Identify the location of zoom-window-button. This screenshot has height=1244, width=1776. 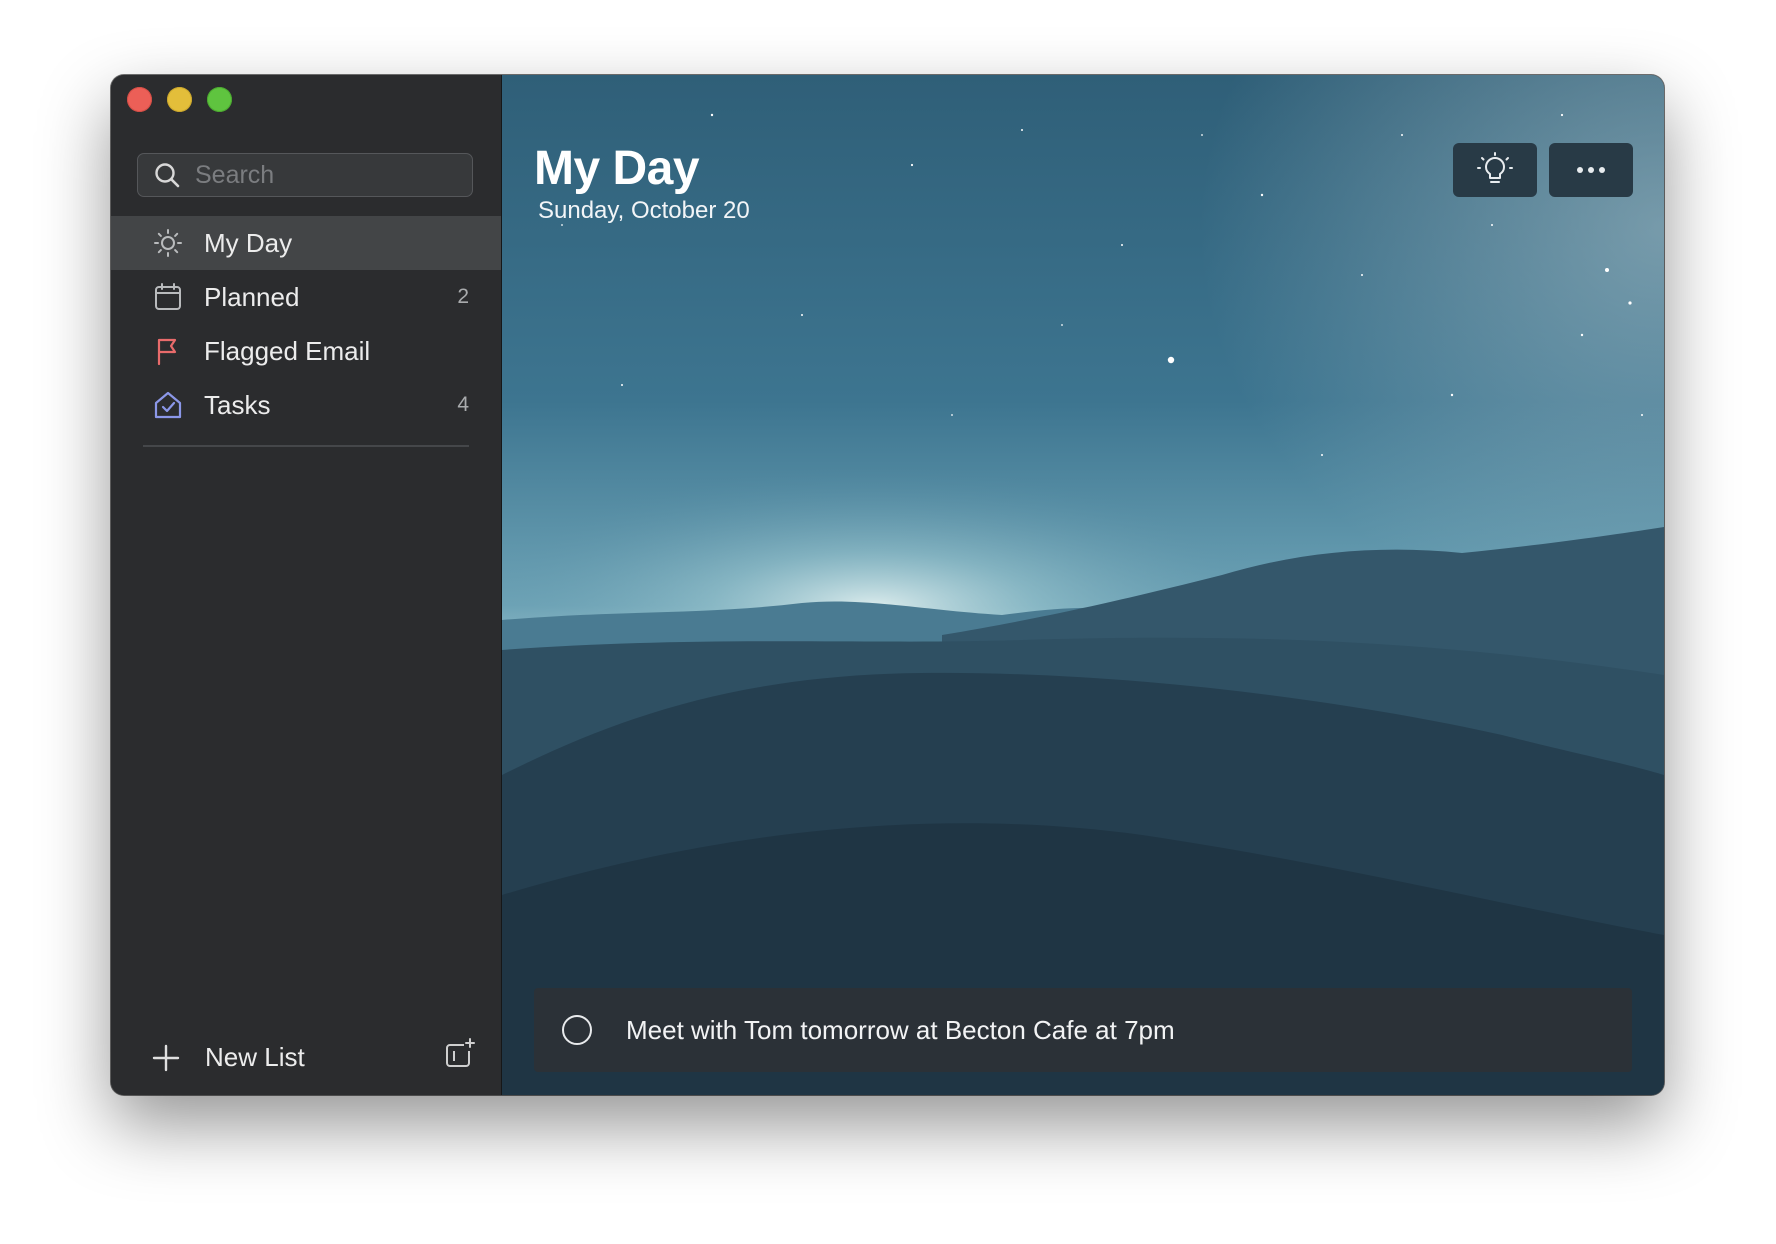
(219, 99).